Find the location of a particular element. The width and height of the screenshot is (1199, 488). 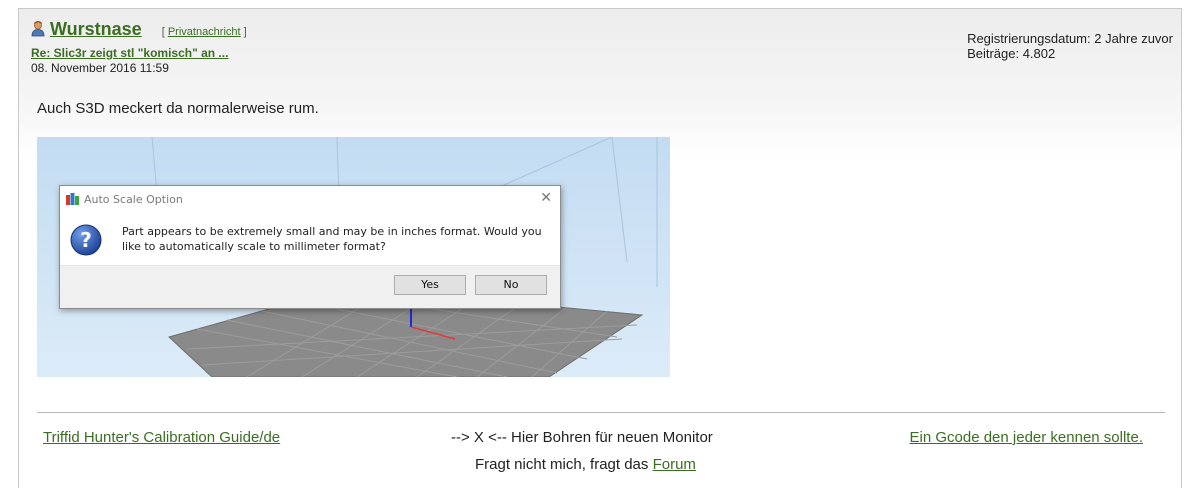

registration-date: Registrierungsdatum: 2 Jahre zuvor is located at coordinates (1070, 38).